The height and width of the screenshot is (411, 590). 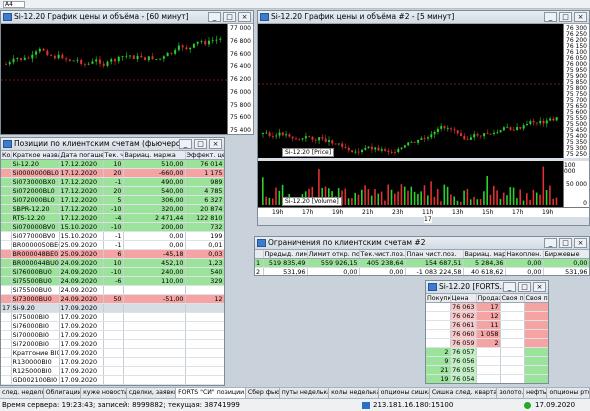 What do you see at coordinates (112, 164) in the screenshot?
I see `table-row: Si-12.20 17.12.2020 10 510,00 76 014` at bounding box center [112, 164].